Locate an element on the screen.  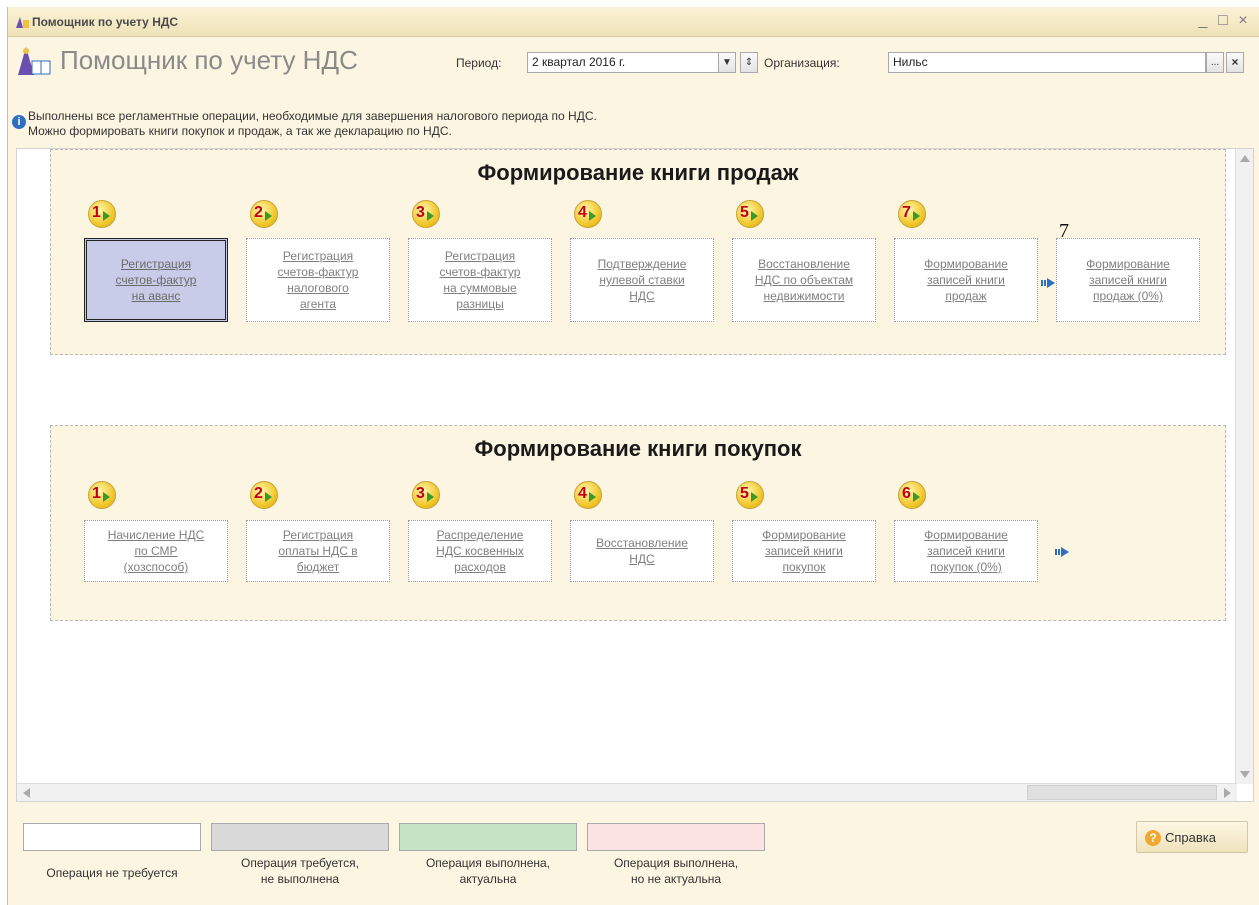
app-icon is located at coordinates (22, 22).